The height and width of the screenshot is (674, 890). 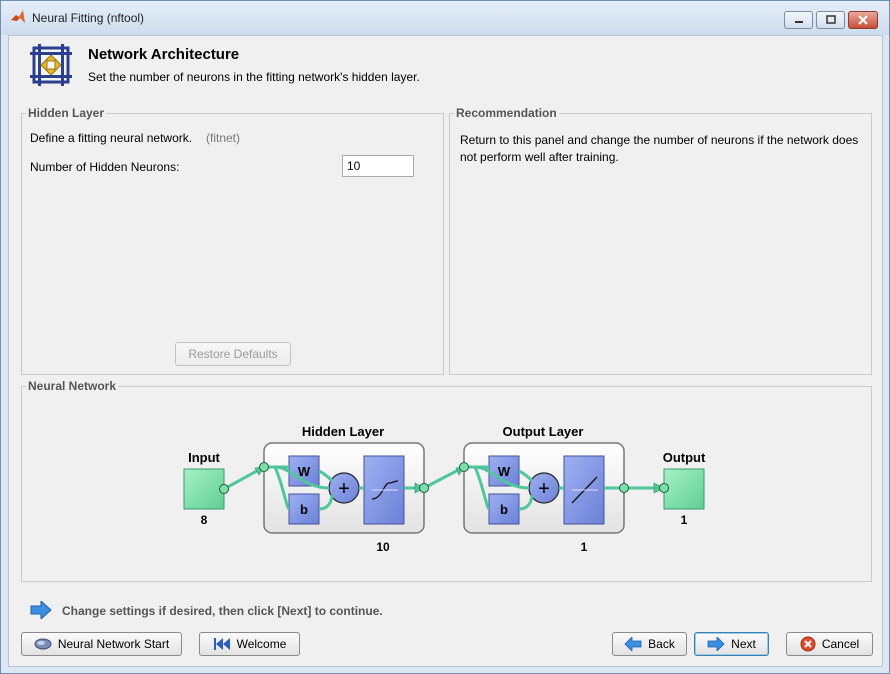 I want to click on next-button: Next, so click(x=731, y=644).